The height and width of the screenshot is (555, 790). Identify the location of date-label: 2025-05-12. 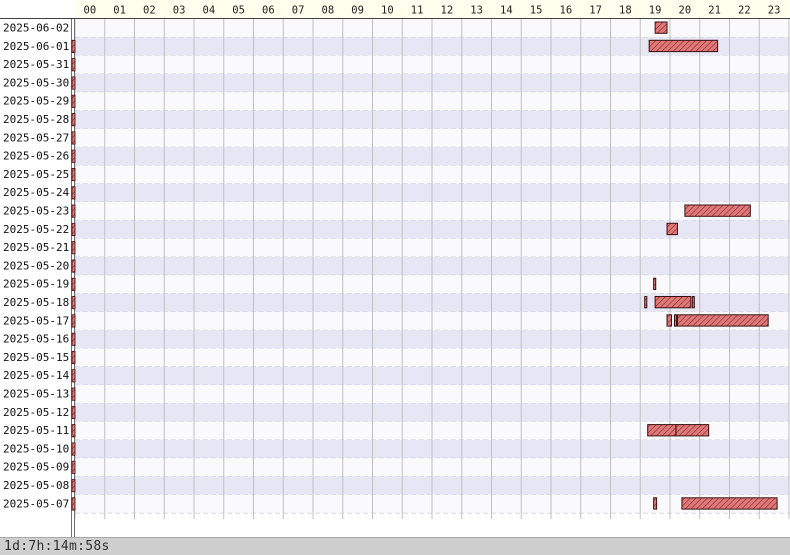
(36, 412).